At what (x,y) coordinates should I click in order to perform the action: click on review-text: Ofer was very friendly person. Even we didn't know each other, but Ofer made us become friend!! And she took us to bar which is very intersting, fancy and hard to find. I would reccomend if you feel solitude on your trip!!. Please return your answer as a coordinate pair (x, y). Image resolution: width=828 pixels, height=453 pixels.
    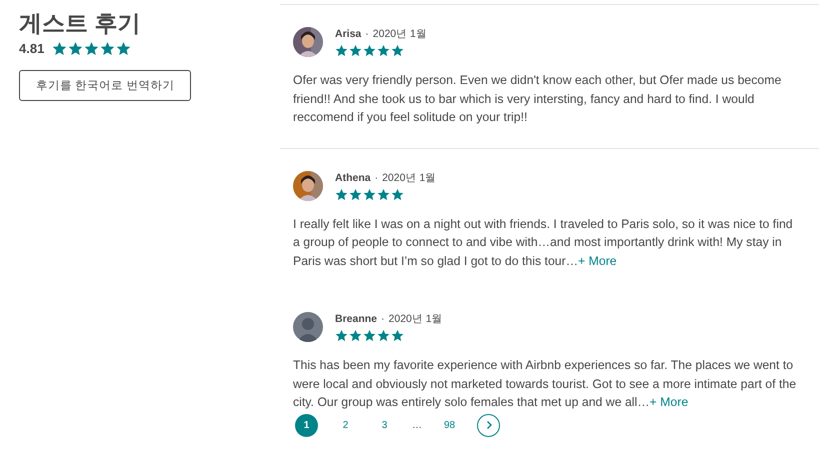
    Looking at the image, I should click on (537, 99).